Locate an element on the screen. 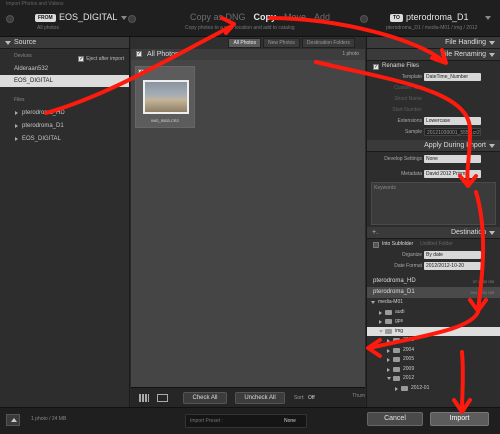 The height and width of the screenshot is (434, 500). volume-pterodroma-d1: pterodroma_D1 904 / 931 GB is located at coordinates (433, 292).